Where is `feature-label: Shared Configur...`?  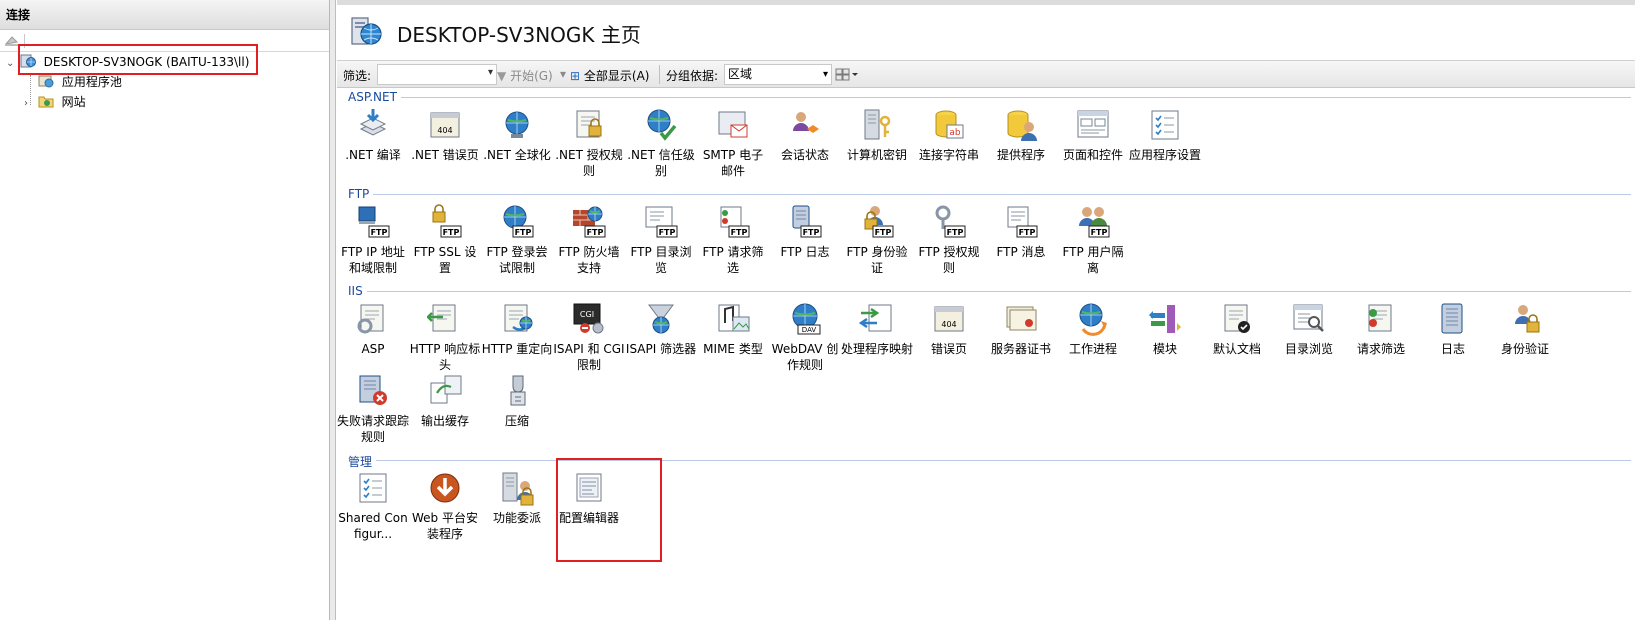
feature-label: Shared Configur... is located at coordinates (373, 526).